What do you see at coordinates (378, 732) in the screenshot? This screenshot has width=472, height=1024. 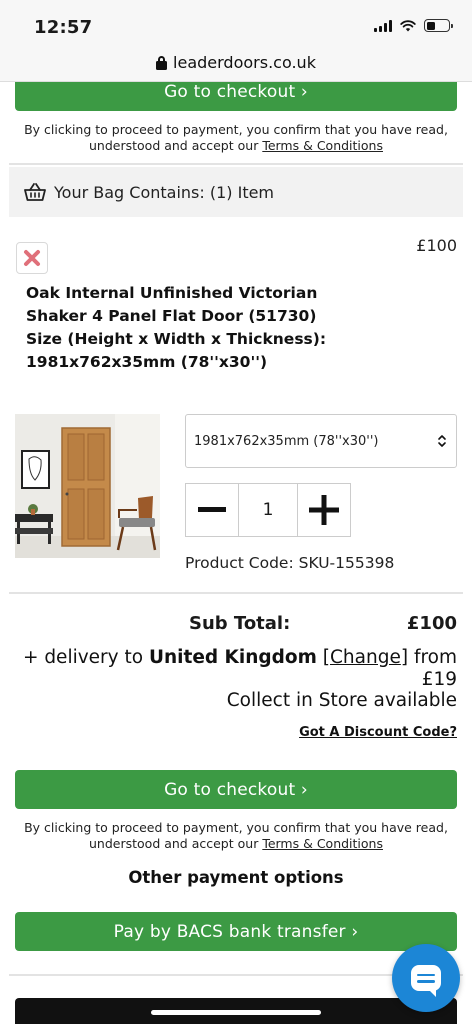 I see `discount-code-link: Got A Discount Code?` at bounding box center [378, 732].